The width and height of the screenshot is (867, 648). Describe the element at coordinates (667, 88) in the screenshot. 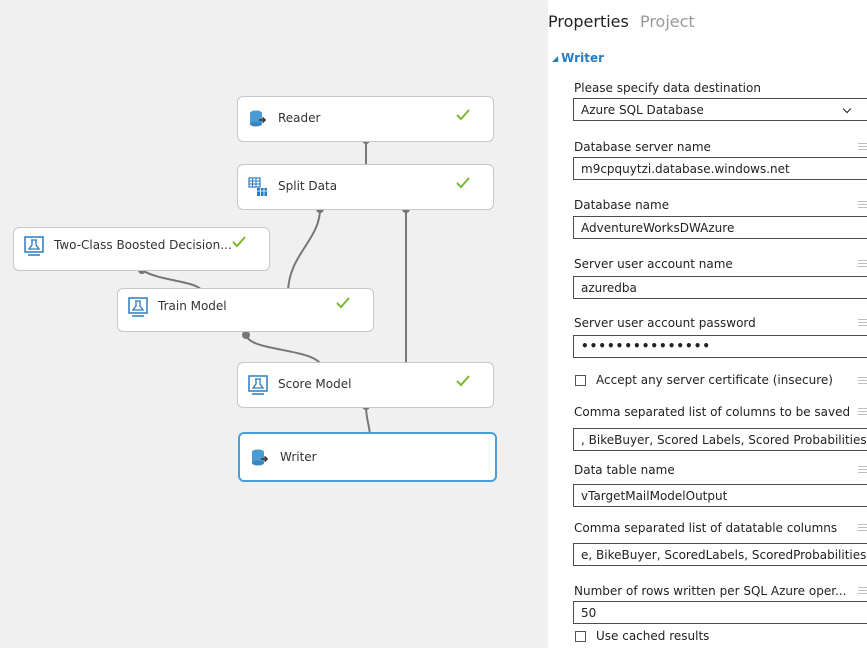

I see `destination-label: Please specify data destination` at that location.